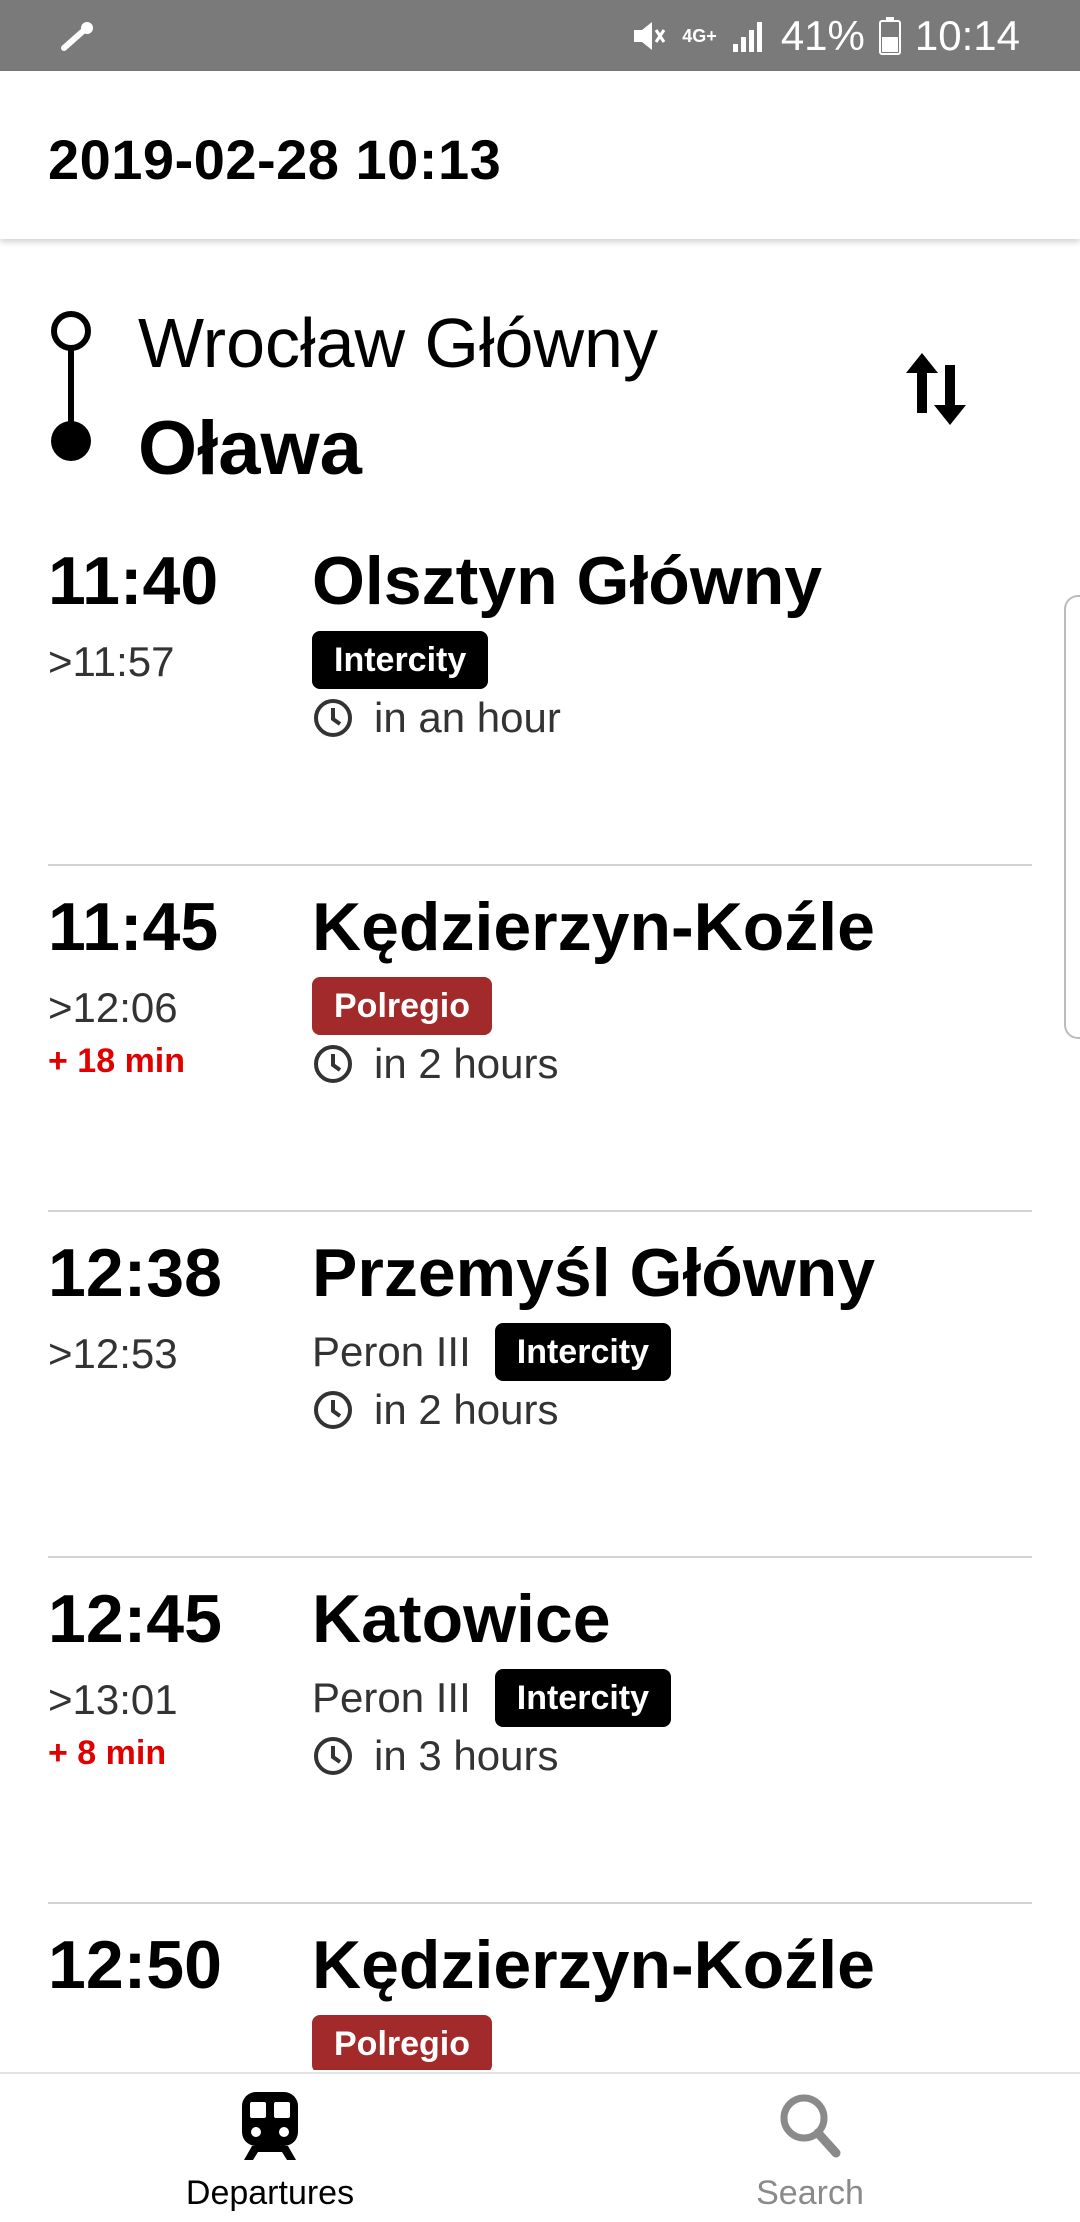 This screenshot has height=2222, width=1080. What do you see at coordinates (540, 2147) in the screenshot?
I see `bottom-navigation: Departures Search` at bounding box center [540, 2147].